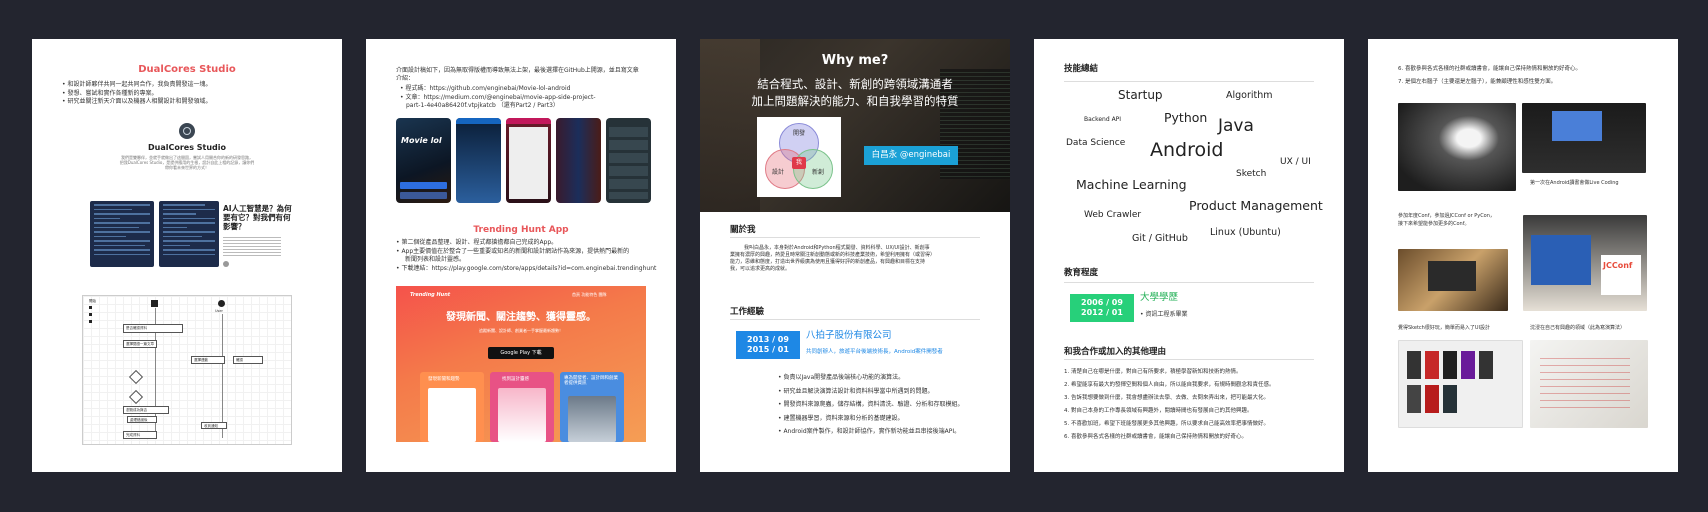  I want to click on feature-card-title: 專為開發者、設計師和創業者提供資訊, so click(591, 381).